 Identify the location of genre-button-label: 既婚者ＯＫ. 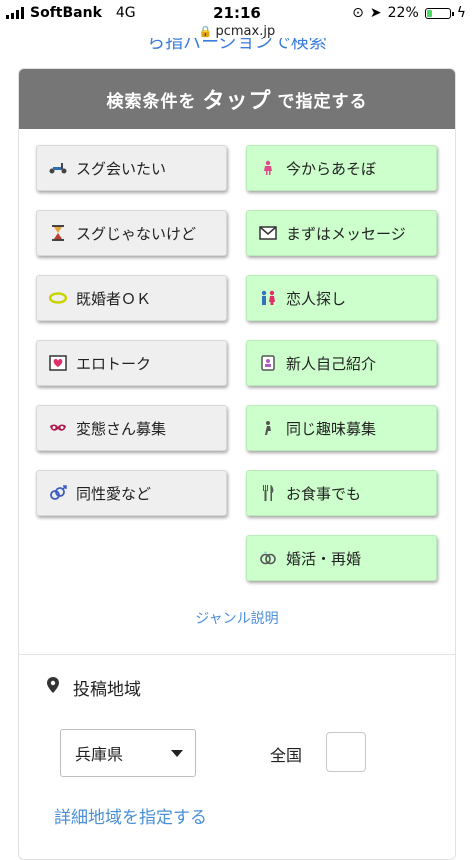
(114, 298).